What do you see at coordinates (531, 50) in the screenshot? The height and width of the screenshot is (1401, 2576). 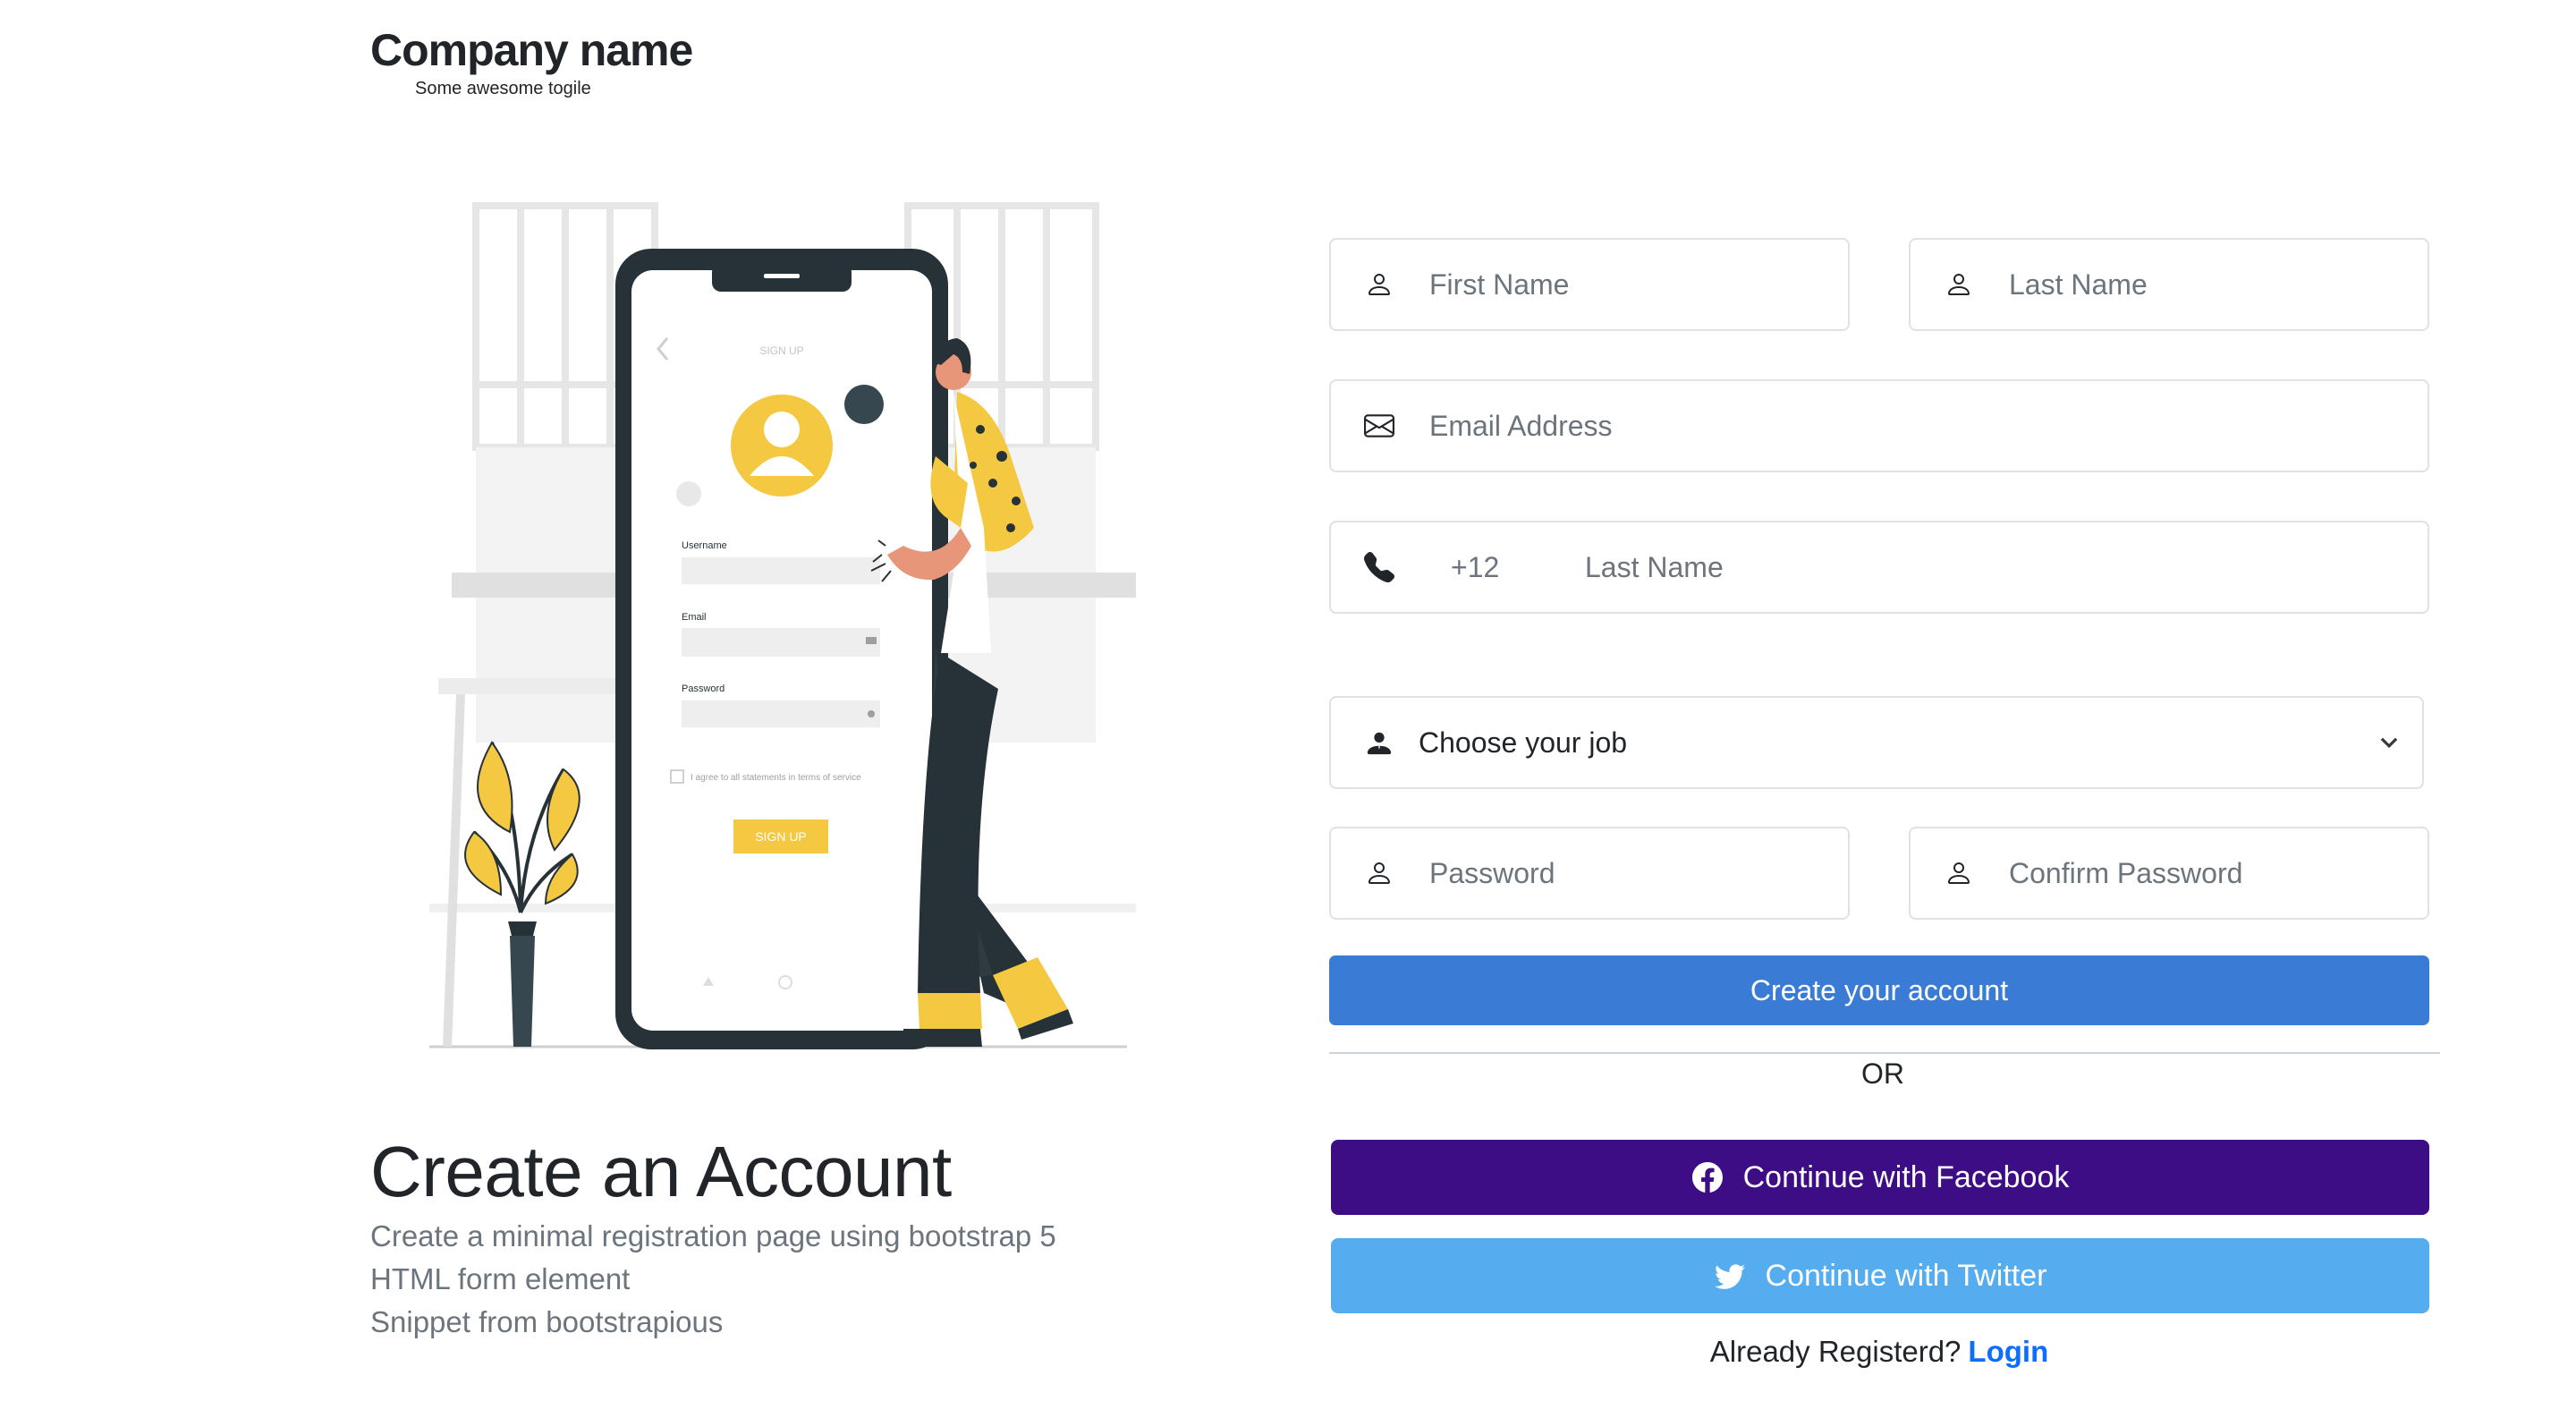 I see `brand-title: Company name` at bounding box center [531, 50].